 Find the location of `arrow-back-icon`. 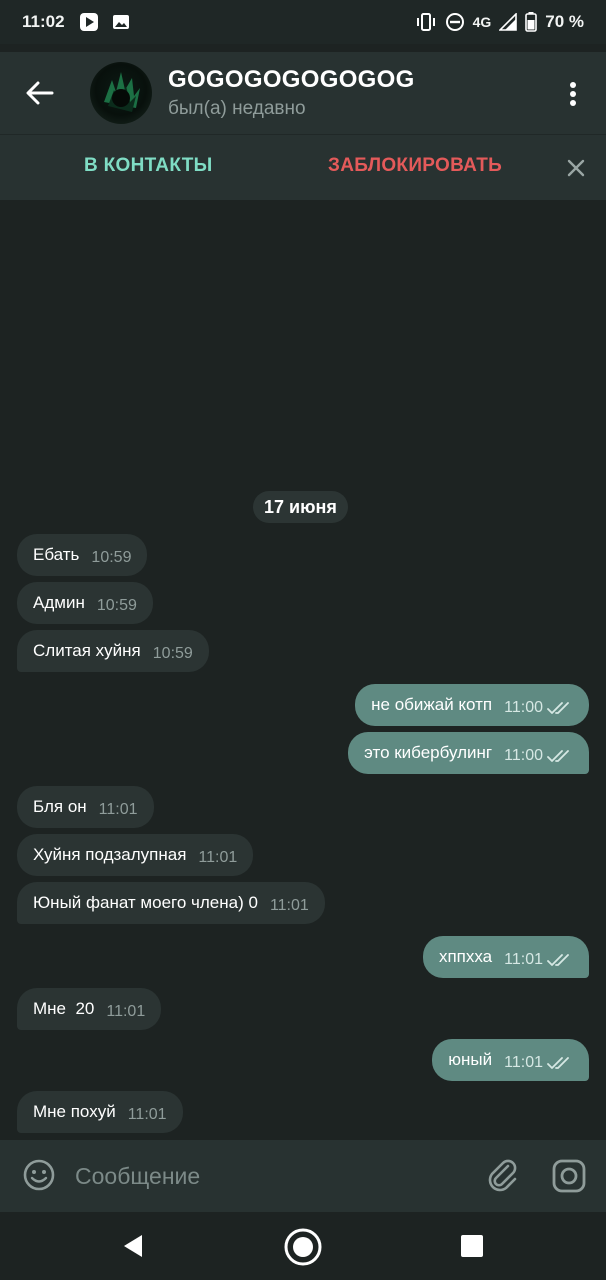

arrow-back-icon is located at coordinates (40, 93).